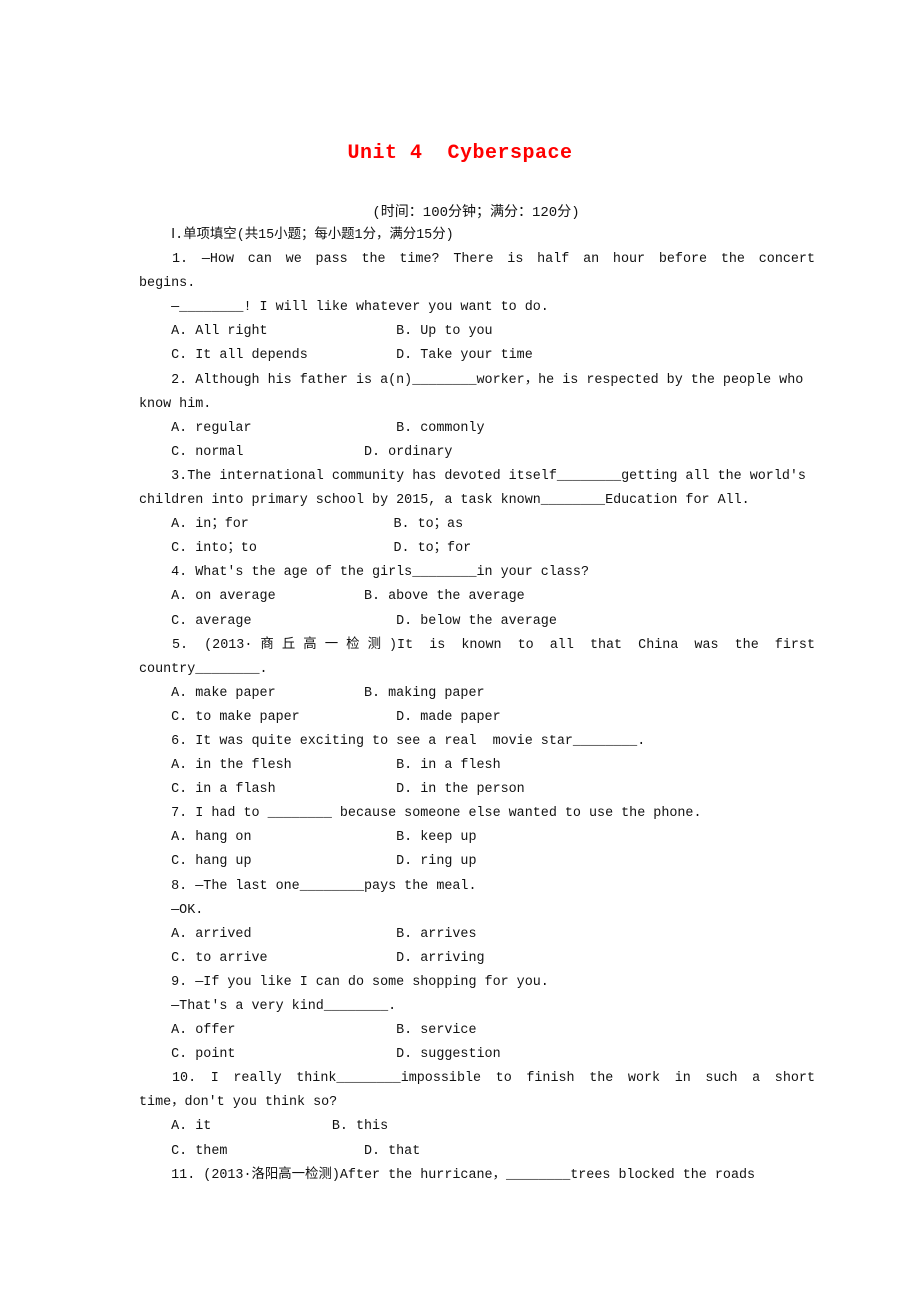 The width and height of the screenshot is (920, 1302). I want to click on text-line: A. in；for B. to；as, so click(301, 525).